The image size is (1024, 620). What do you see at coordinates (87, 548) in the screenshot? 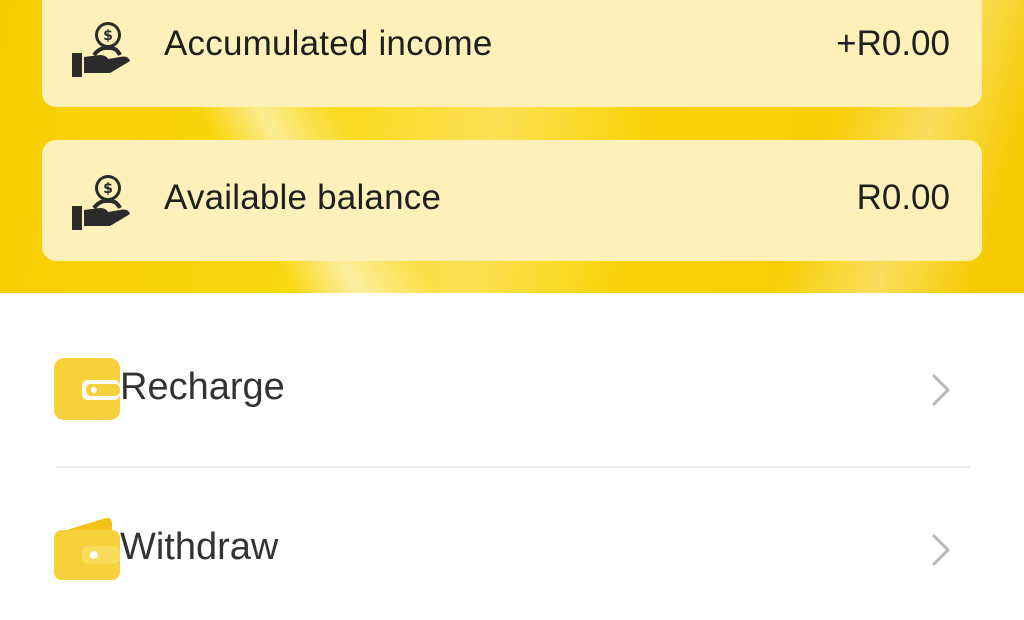
I see `wallet-icon` at bounding box center [87, 548].